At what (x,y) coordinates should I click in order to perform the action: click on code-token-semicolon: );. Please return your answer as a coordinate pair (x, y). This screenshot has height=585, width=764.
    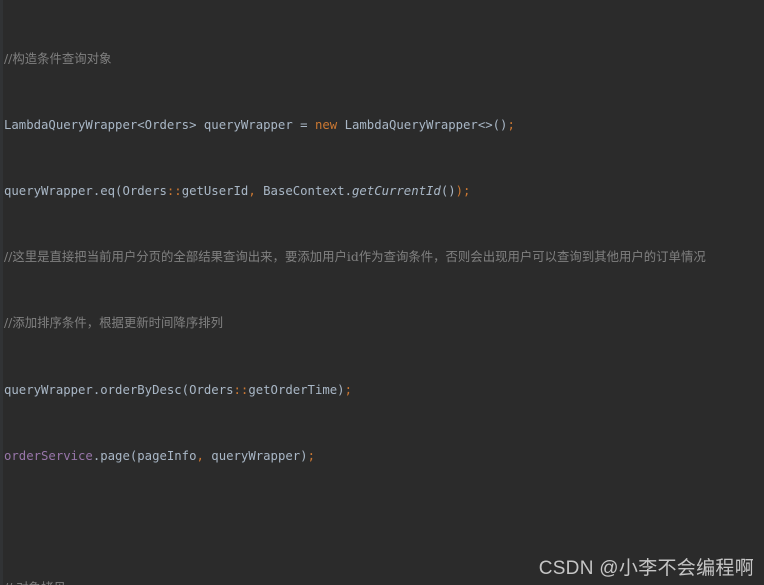
    Looking at the image, I should click on (463, 191).